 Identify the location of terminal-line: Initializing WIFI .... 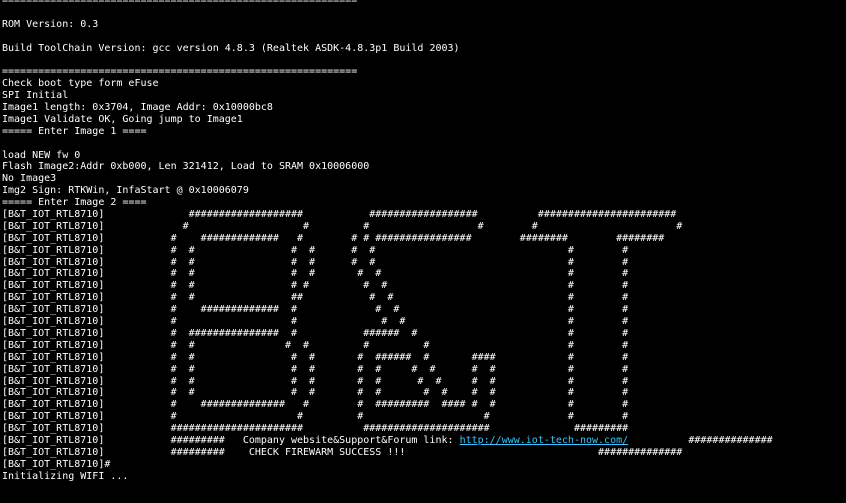
(65, 476).